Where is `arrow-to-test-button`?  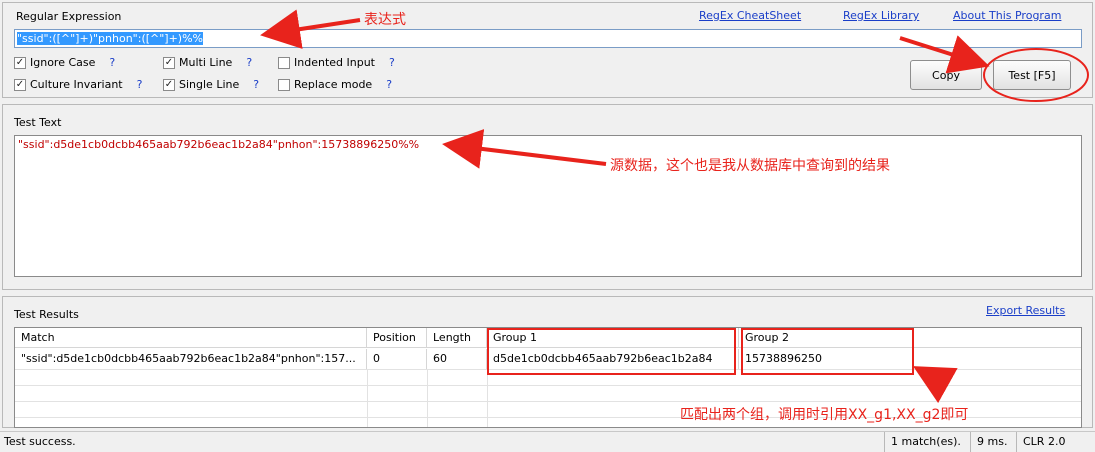
arrow-to-test-button is located at coordinates (944, 54).